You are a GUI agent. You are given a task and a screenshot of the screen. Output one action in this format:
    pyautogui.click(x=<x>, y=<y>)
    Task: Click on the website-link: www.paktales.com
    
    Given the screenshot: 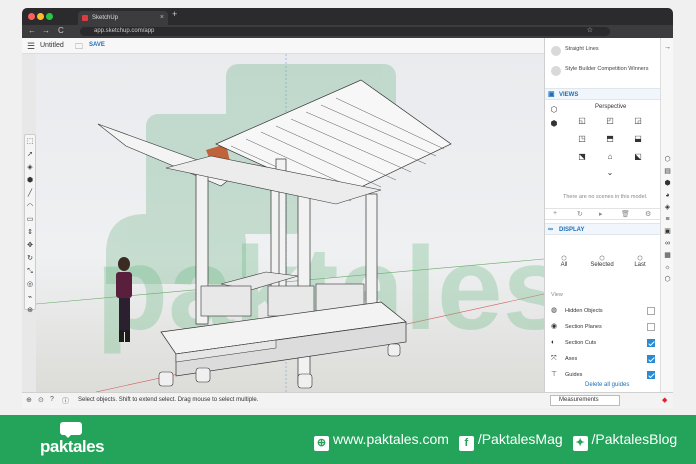 What is the action you would take?
    pyautogui.click(x=391, y=439)
    